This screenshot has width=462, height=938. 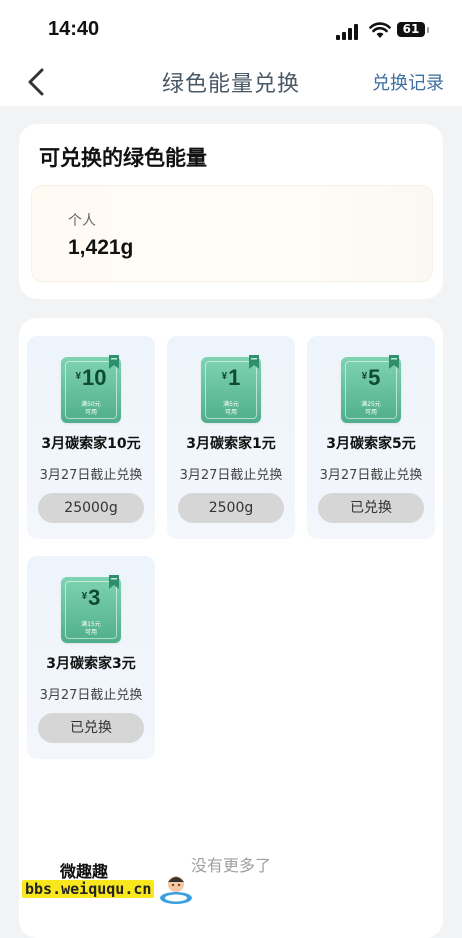 I want to click on watermark-title: 微趣趣, so click(x=84, y=871).